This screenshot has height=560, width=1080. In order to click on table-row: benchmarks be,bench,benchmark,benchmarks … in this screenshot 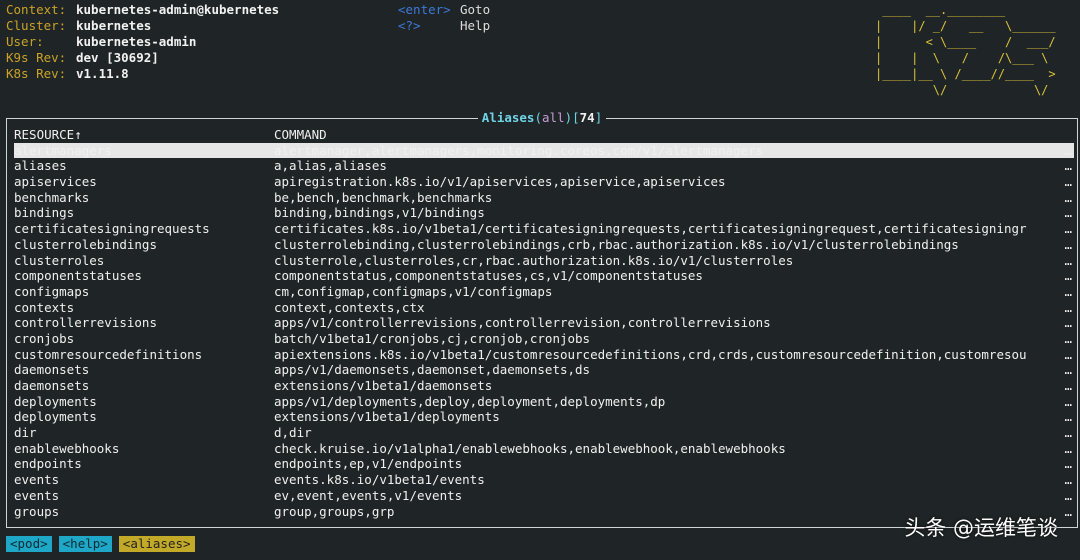, I will do `click(544, 198)`.